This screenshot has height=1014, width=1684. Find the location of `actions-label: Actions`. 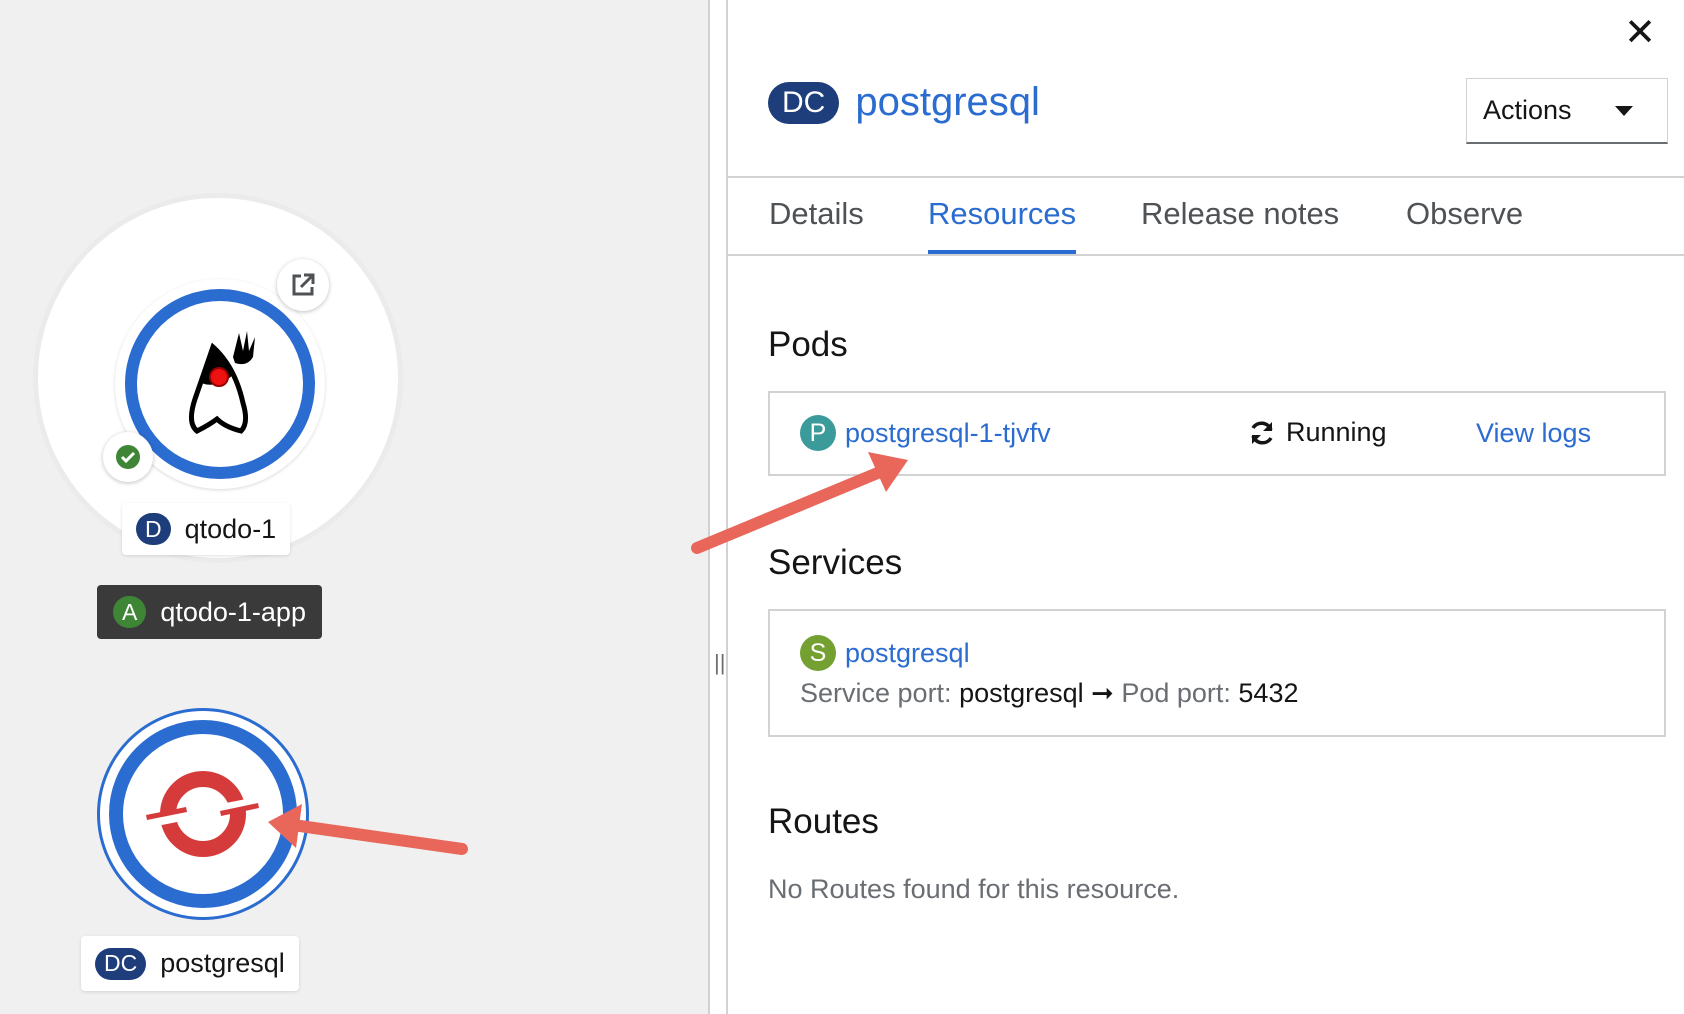

actions-label: Actions is located at coordinates (1527, 110).